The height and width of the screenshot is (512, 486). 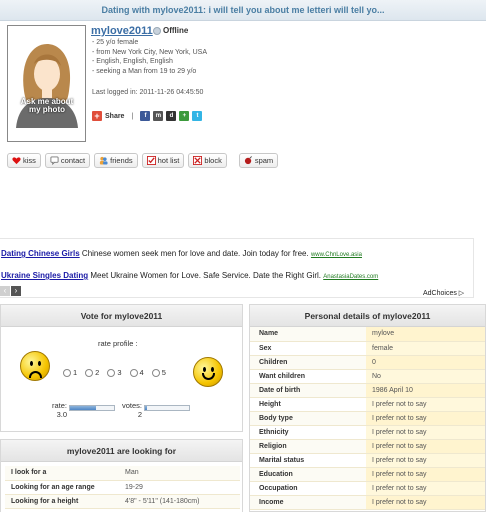 I want to click on rate-profile-label: rate profile :, so click(x=118, y=343).